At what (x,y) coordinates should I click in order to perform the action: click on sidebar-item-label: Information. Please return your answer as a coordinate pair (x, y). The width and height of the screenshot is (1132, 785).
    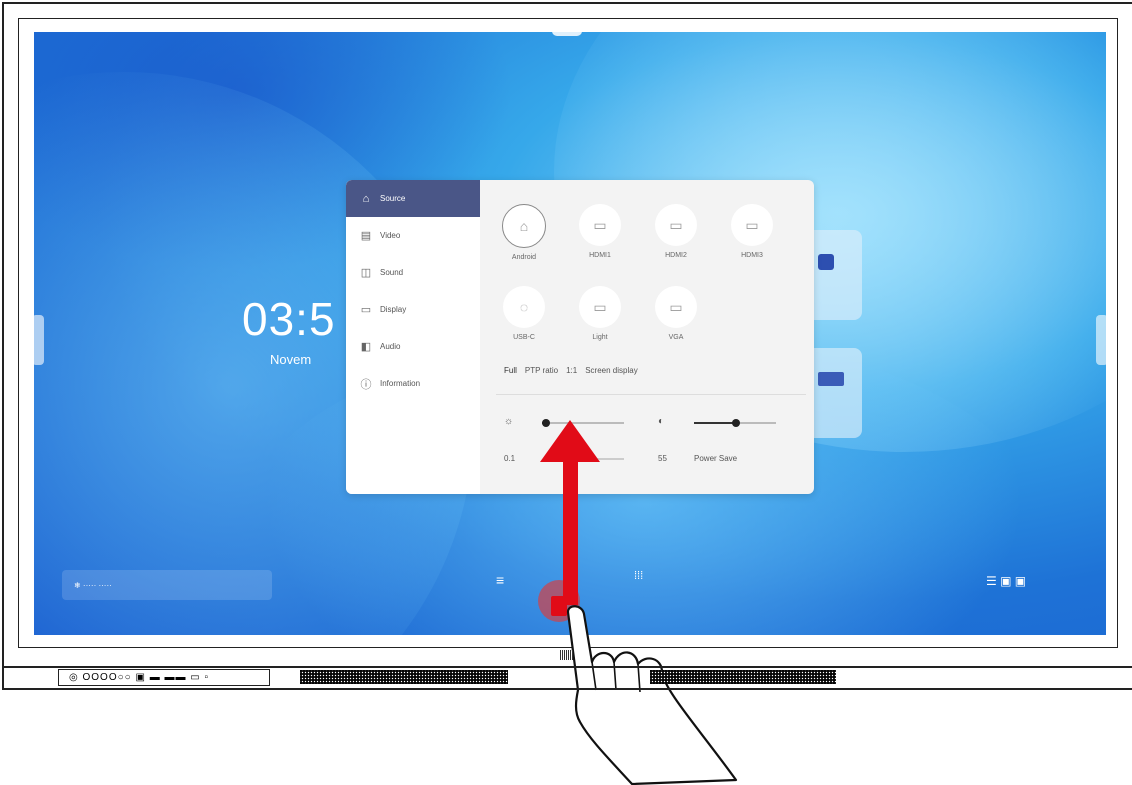
    Looking at the image, I should click on (400, 383).